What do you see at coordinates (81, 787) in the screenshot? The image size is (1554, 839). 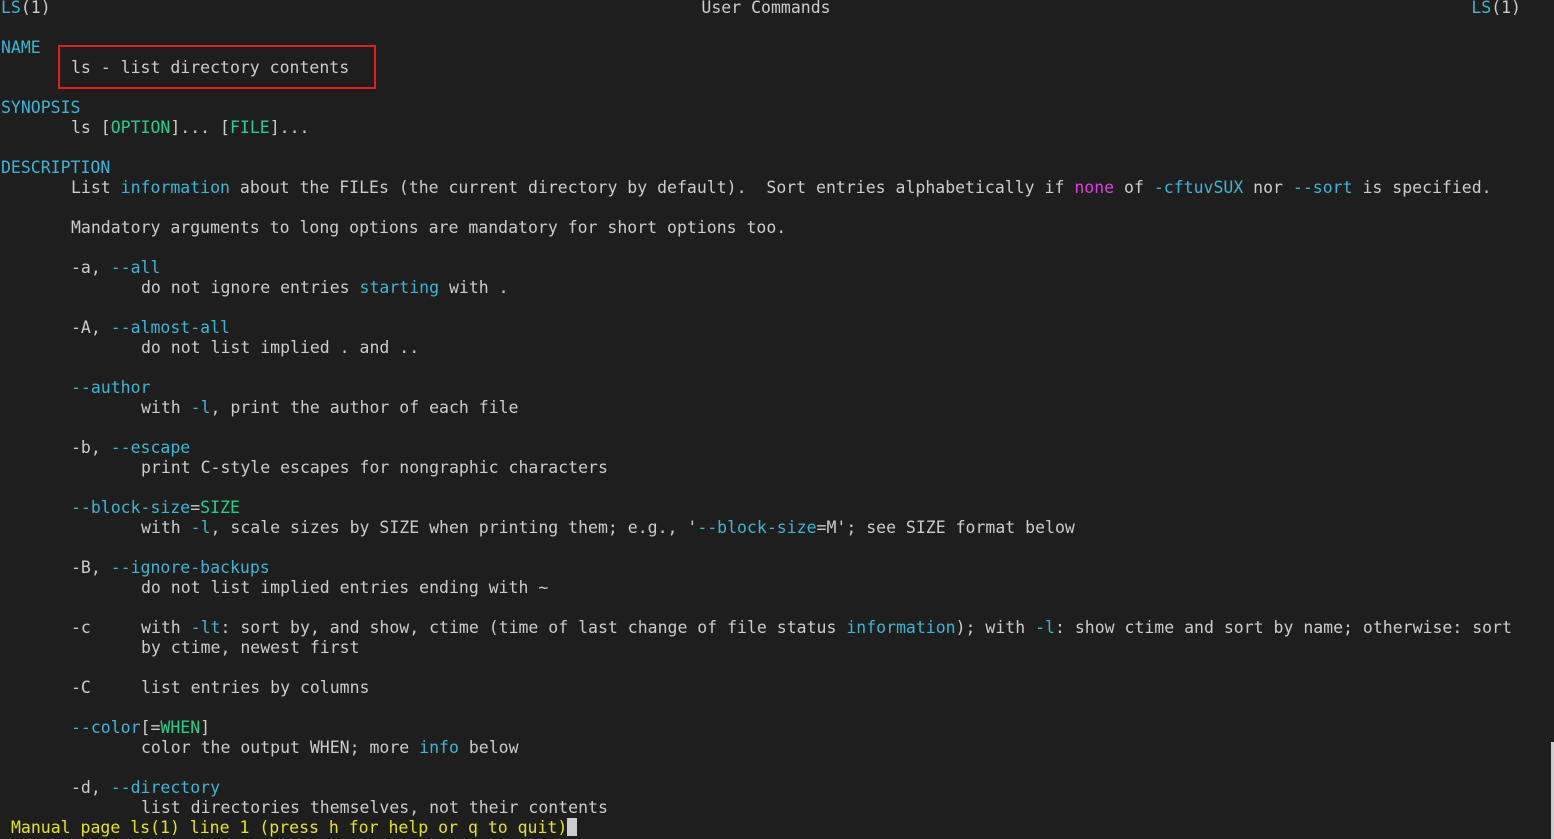 I see `option-short: -d` at bounding box center [81, 787].